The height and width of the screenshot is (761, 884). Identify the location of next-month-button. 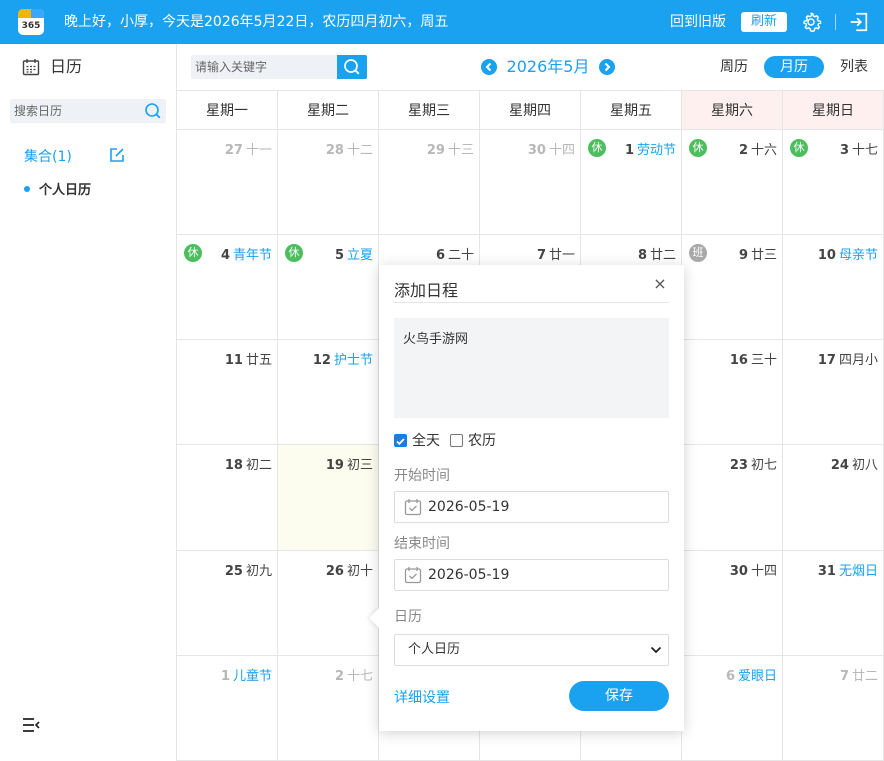
(607, 67).